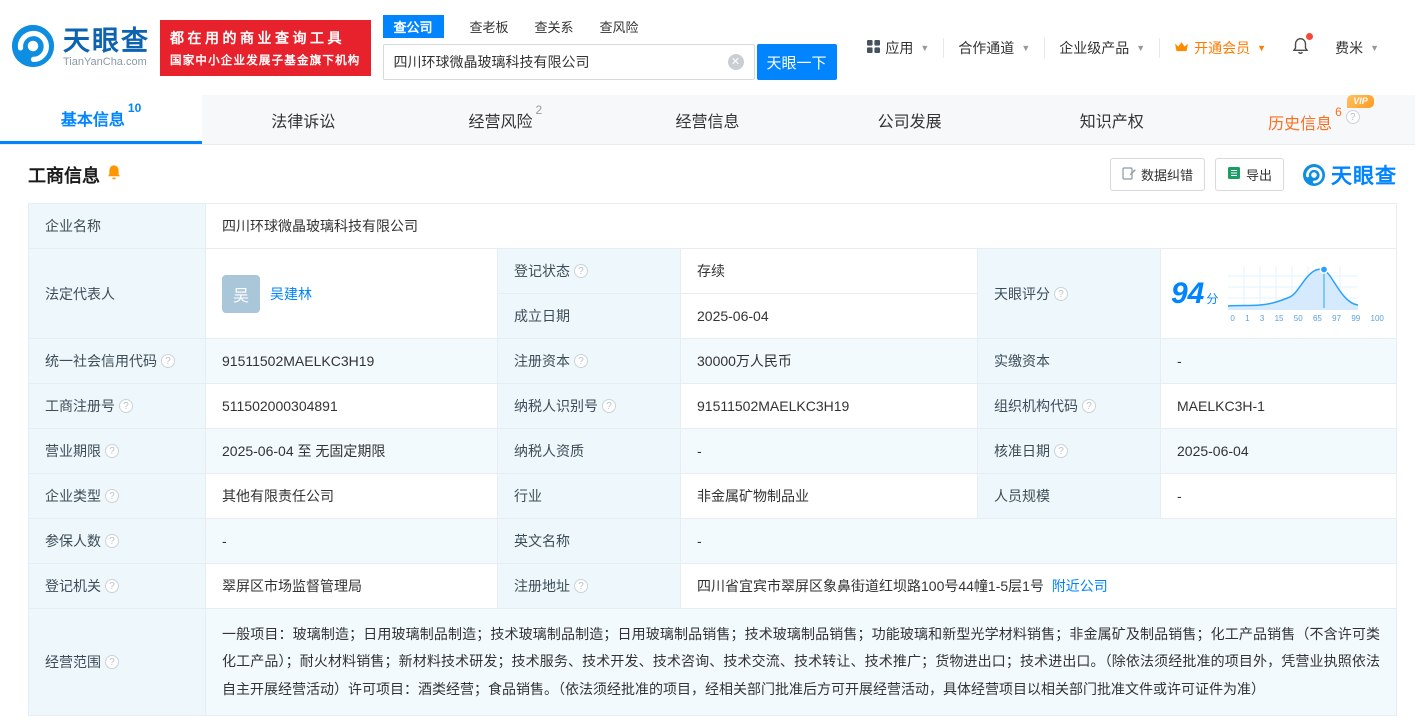 This screenshot has height=722, width=1415. What do you see at coordinates (560, 62) in the screenshot?
I see `search-input` at bounding box center [560, 62].